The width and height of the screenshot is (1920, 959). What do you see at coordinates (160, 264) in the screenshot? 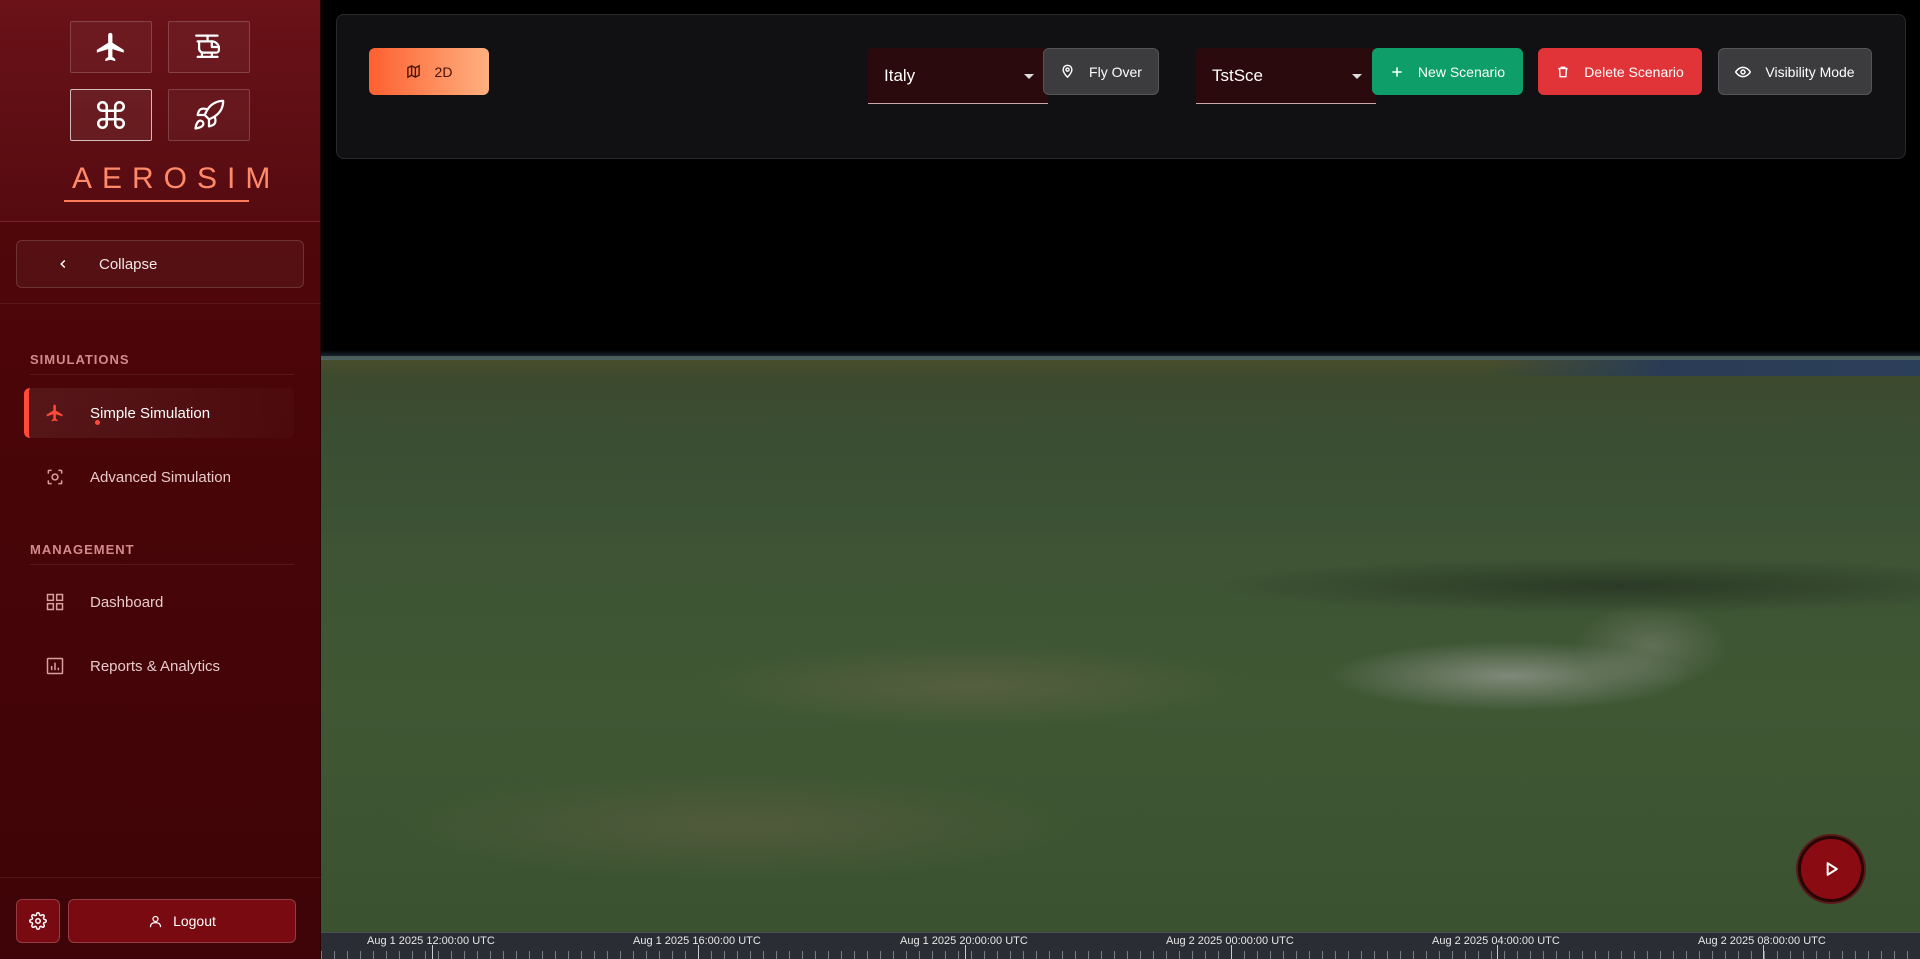
I see `collapse-button: Collapse` at bounding box center [160, 264].